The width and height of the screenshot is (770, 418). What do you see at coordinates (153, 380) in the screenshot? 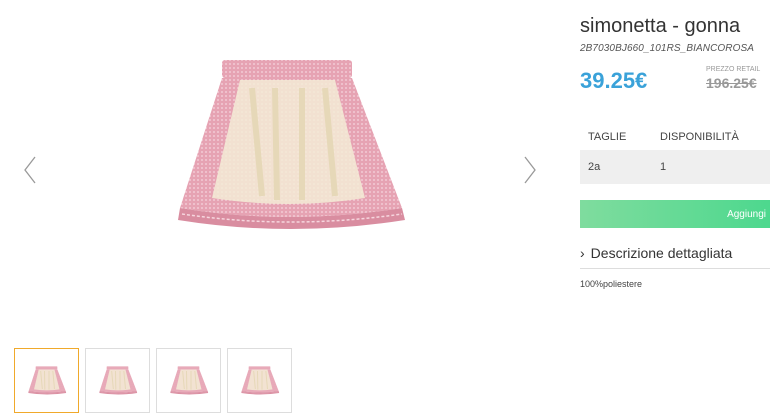
I see `thumbnail-strip` at bounding box center [153, 380].